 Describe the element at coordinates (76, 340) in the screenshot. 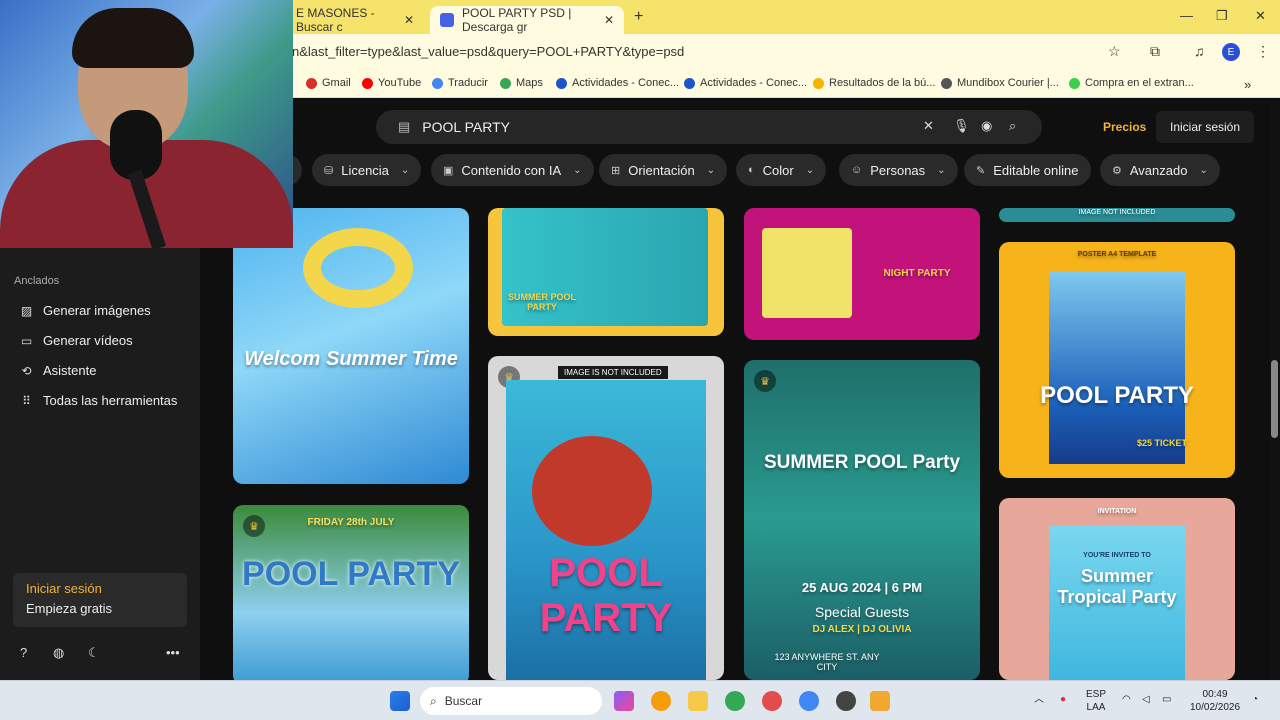

I see `sidebar-item-generate-videos: ▭ Generar vídeos` at that location.